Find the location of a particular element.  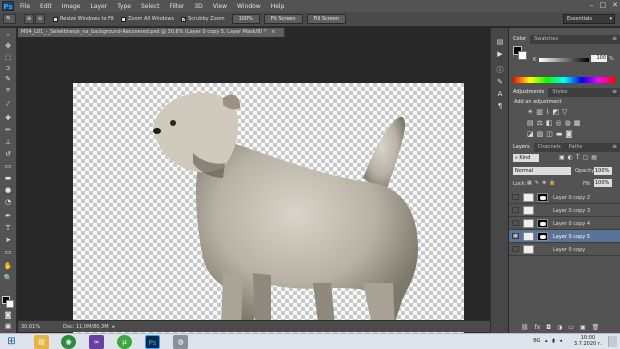

menu-file: File is located at coordinates (25, 6).